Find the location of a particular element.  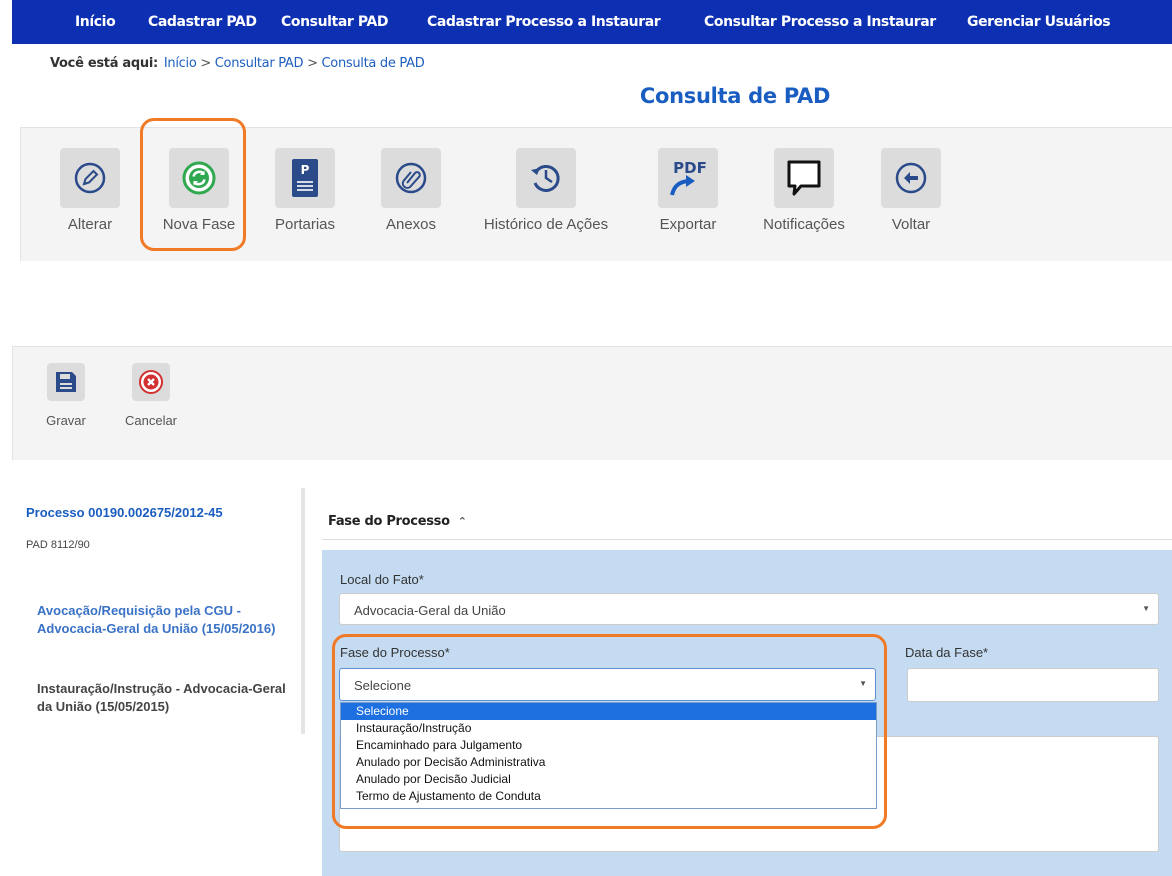

form-toolbar: Gravar Cancelar is located at coordinates (592, 403).